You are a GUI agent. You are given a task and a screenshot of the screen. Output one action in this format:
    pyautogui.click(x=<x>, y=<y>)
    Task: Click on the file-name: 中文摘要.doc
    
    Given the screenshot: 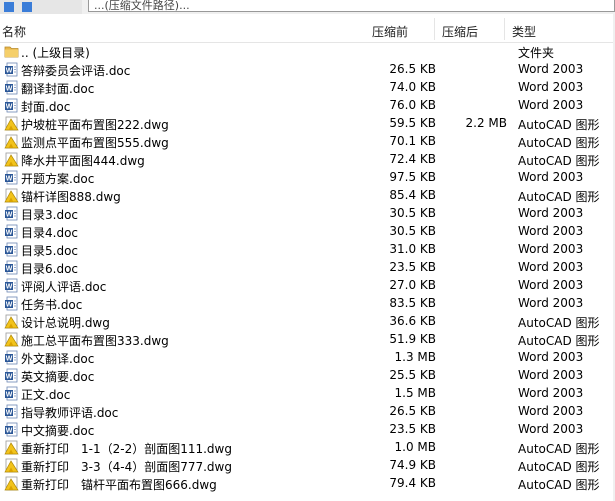 What is the action you would take?
    pyautogui.click(x=58, y=431)
    